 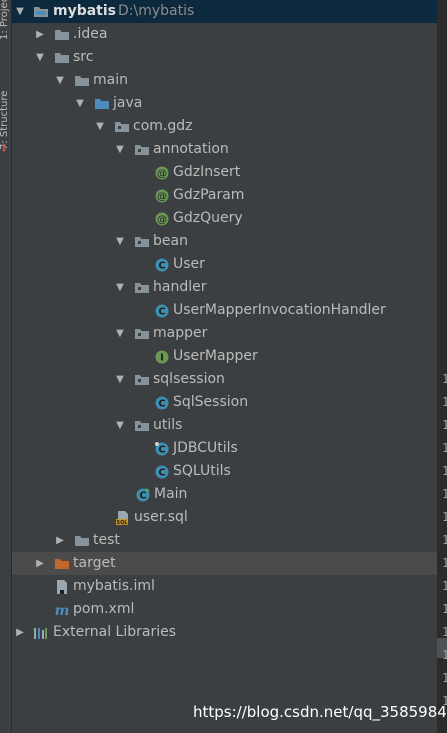 What do you see at coordinates (6, 110) in the screenshot?
I see `tab-structure: 7: Structure` at bounding box center [6, 110].